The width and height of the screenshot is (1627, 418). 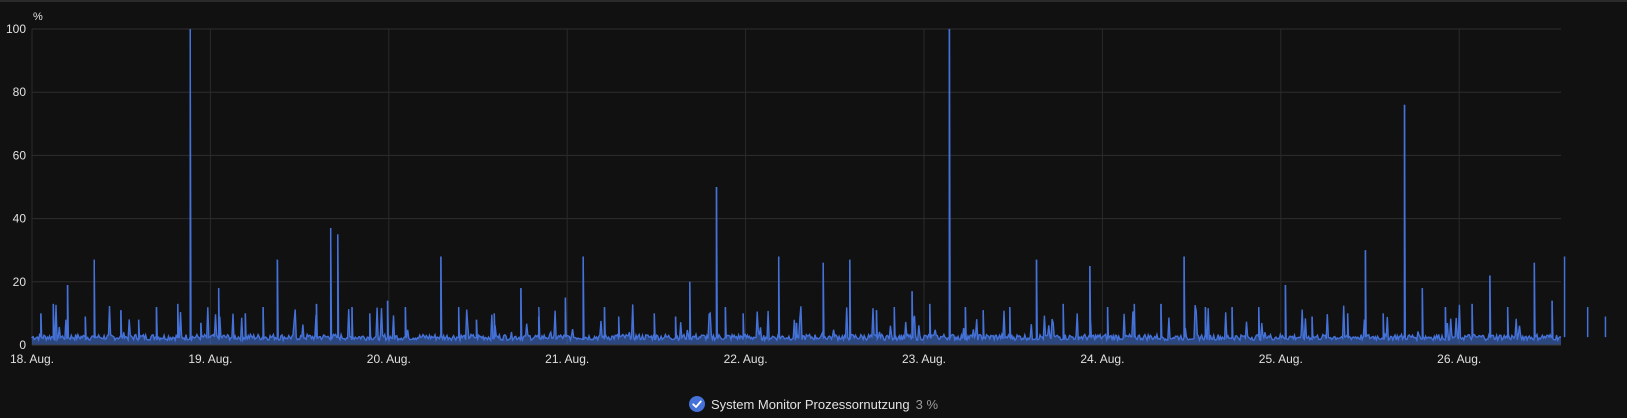 I want to click on legend-series-label: System Monitor Prozessornutzung, so click(x=810, y=404).